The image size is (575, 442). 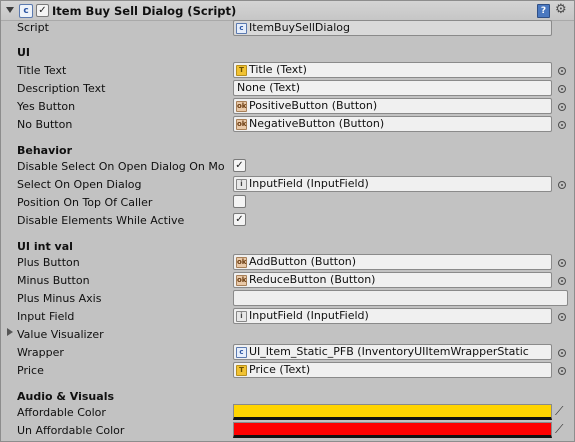 What do you see at coordinates (121, 166) in the screenshot?
I see `disable-select-label: Disable Select On Open Dialog On Mo` at bounding box center [121, 166].